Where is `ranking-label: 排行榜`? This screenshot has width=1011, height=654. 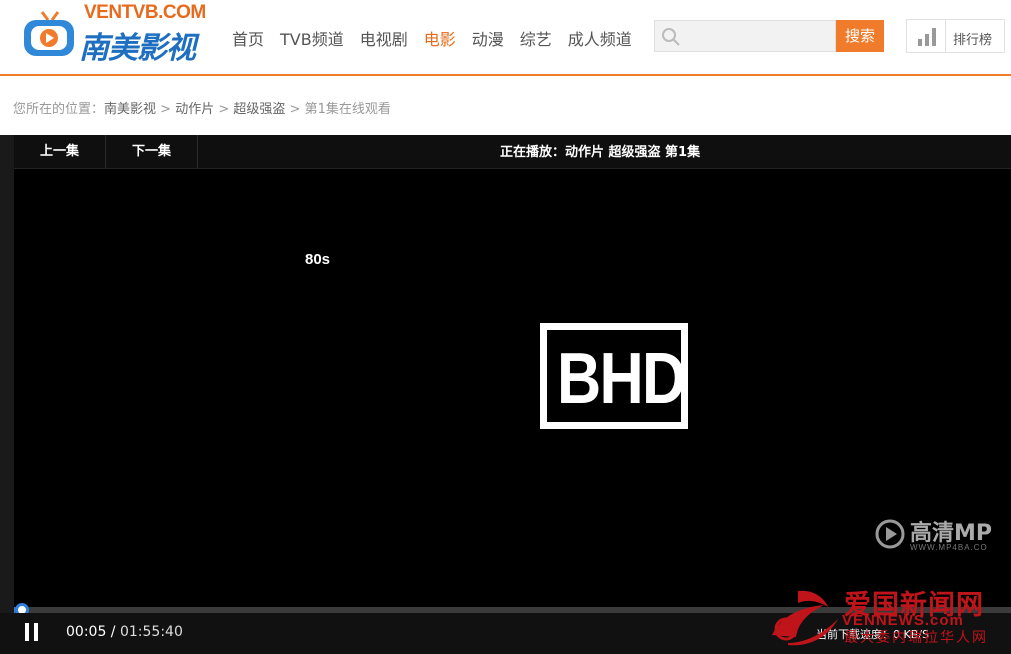 ranking-label: 排行榜 is located at coordinates (973, 40).